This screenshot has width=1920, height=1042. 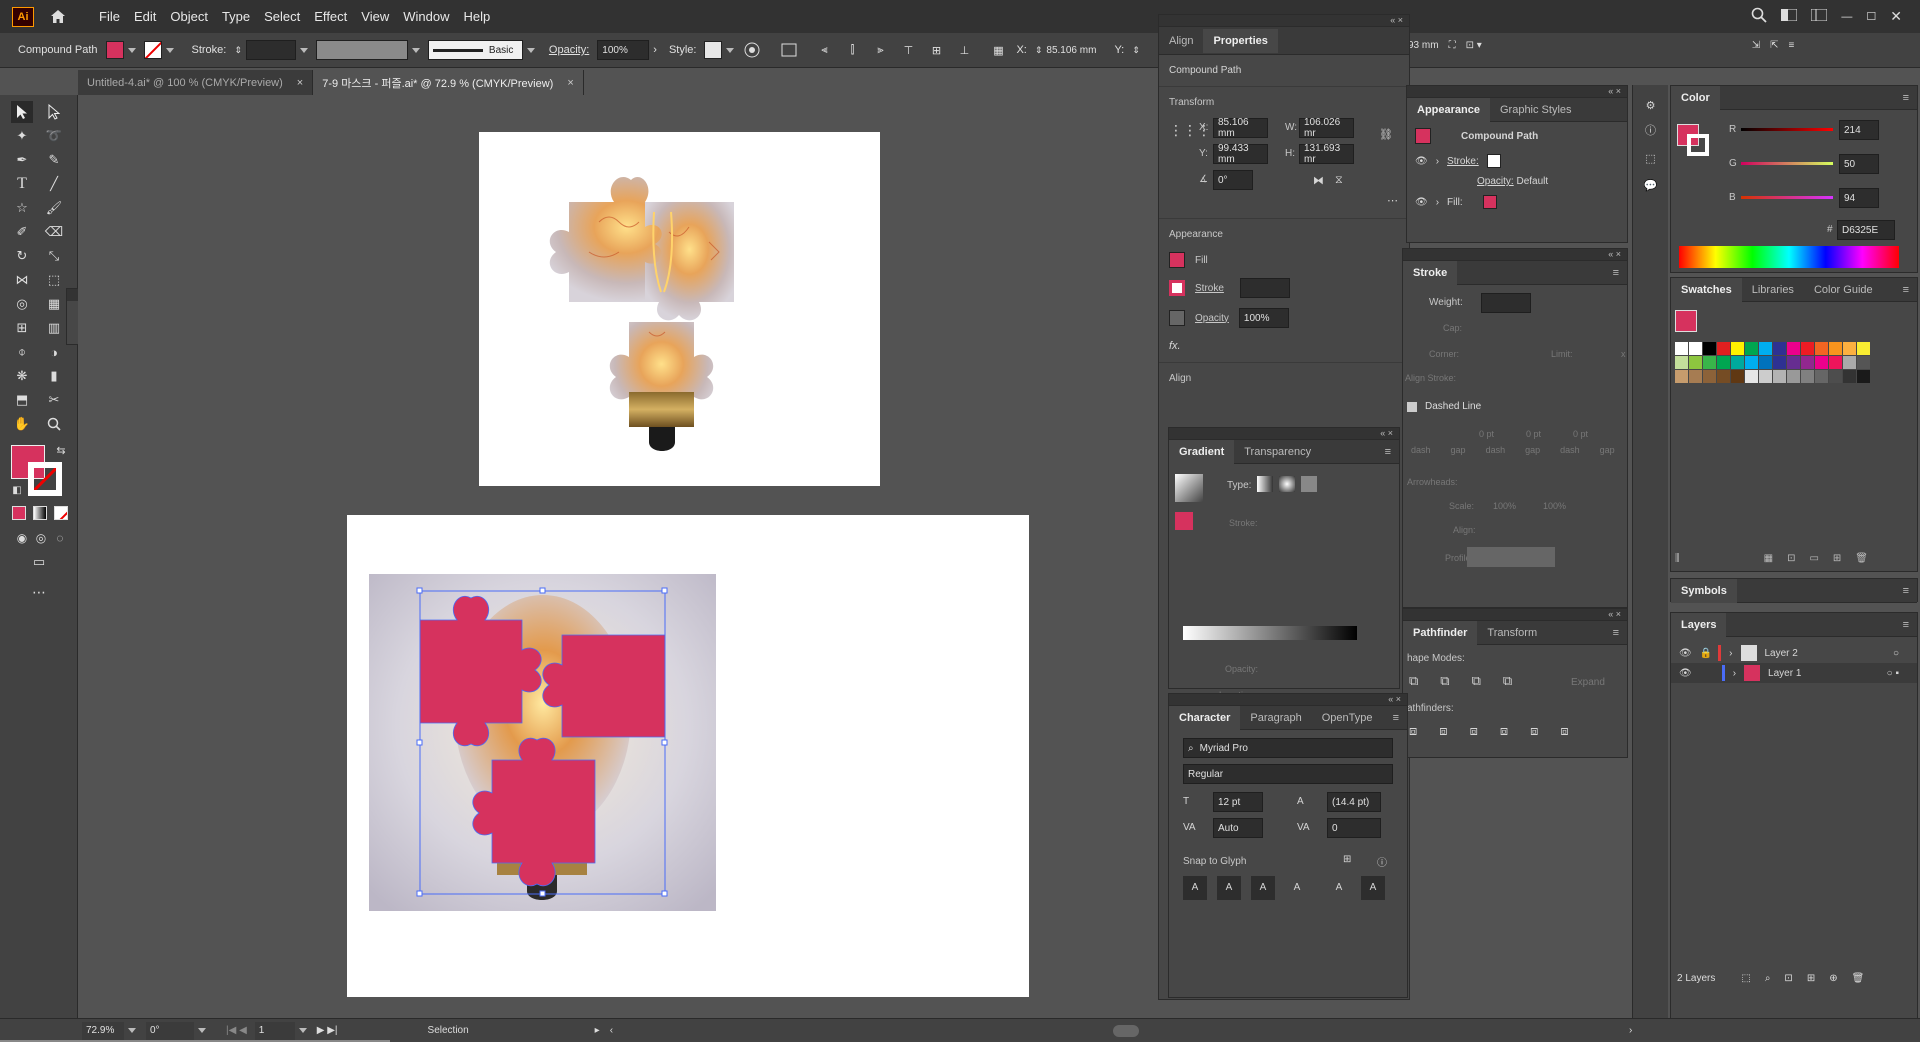 I want to click on more-options-icon: ⋯, so click(x=1392, y=200).